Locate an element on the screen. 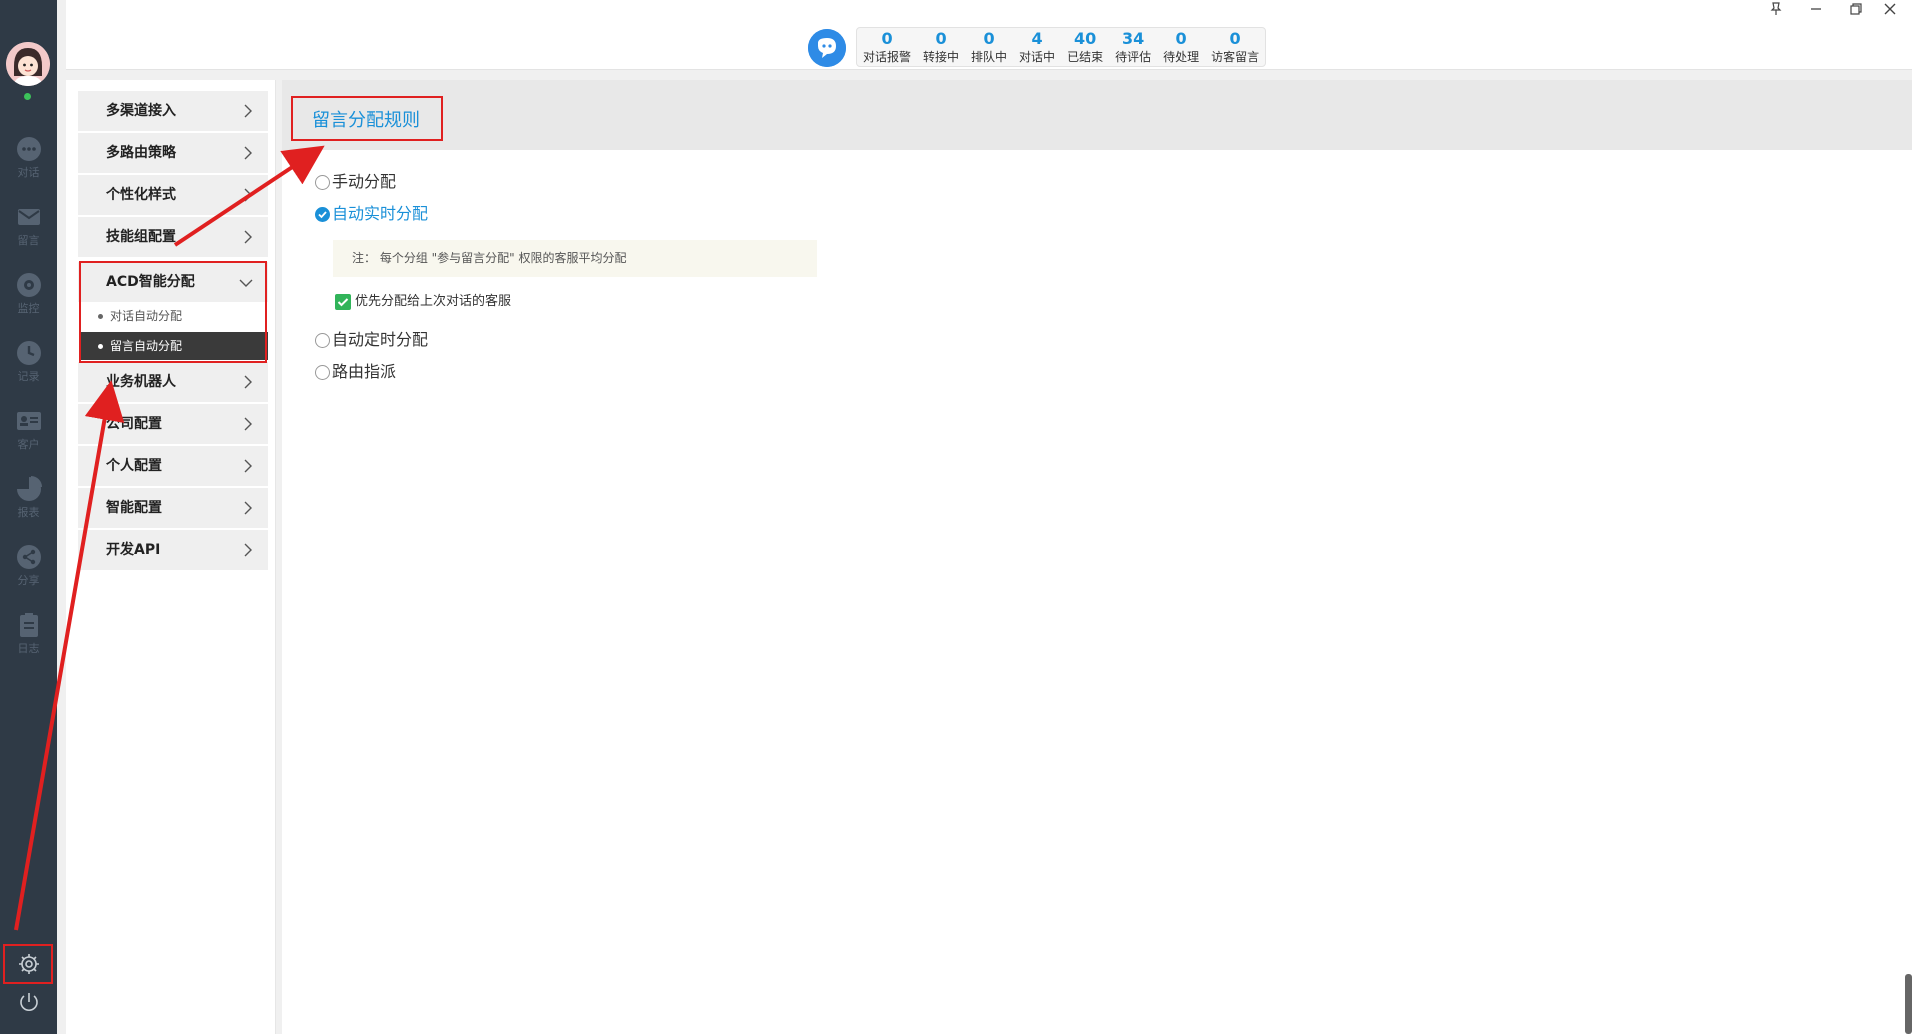 This screenshot has height=1034, width=1912. rail-label: 留言 is located at coordinates (28, 240).